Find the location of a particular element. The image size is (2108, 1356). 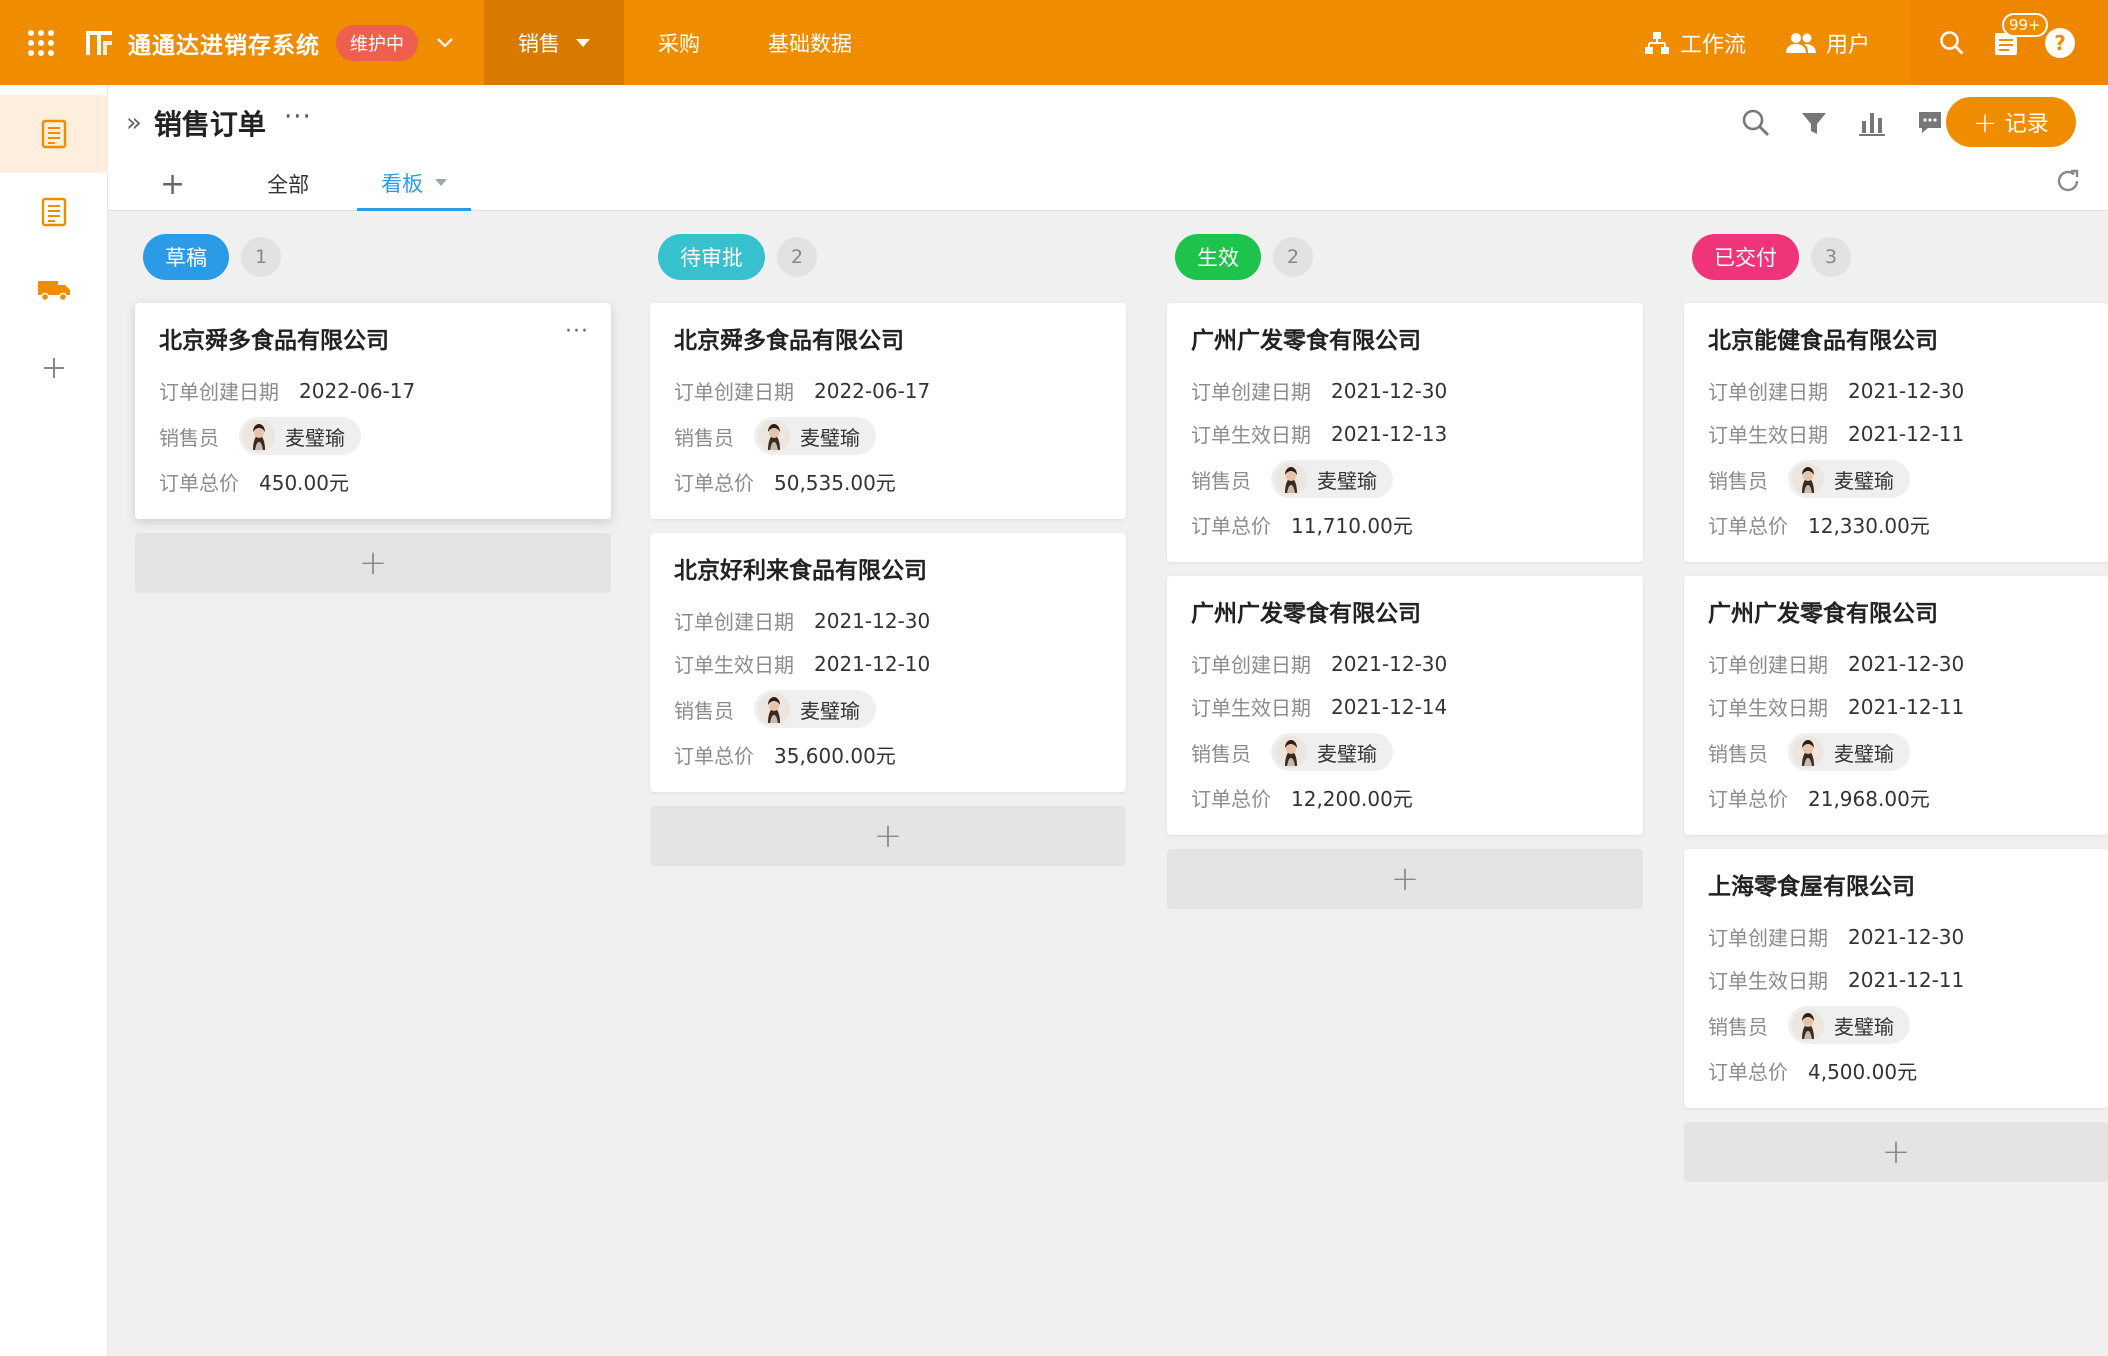

card-field: 订单总价 450.00元 is located at coordinates (373, 481).